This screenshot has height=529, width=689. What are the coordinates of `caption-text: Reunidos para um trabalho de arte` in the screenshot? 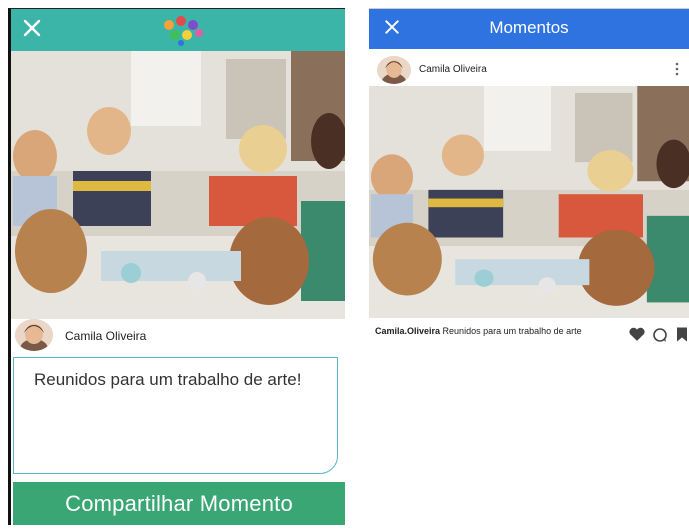 It's located at (511, 331).